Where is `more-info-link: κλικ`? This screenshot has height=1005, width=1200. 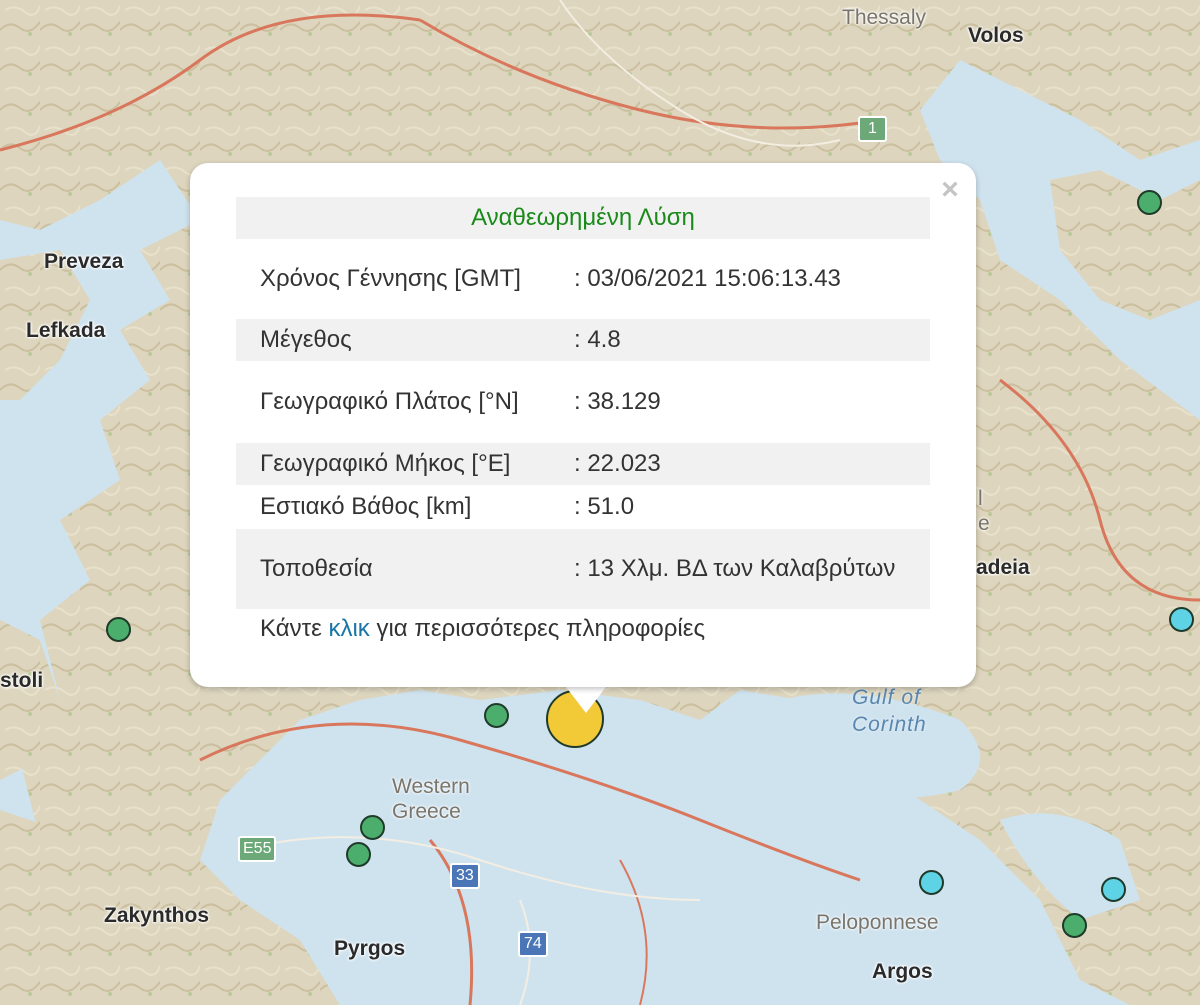 more-info-link: κλικ is located at coordinates (348, 628).